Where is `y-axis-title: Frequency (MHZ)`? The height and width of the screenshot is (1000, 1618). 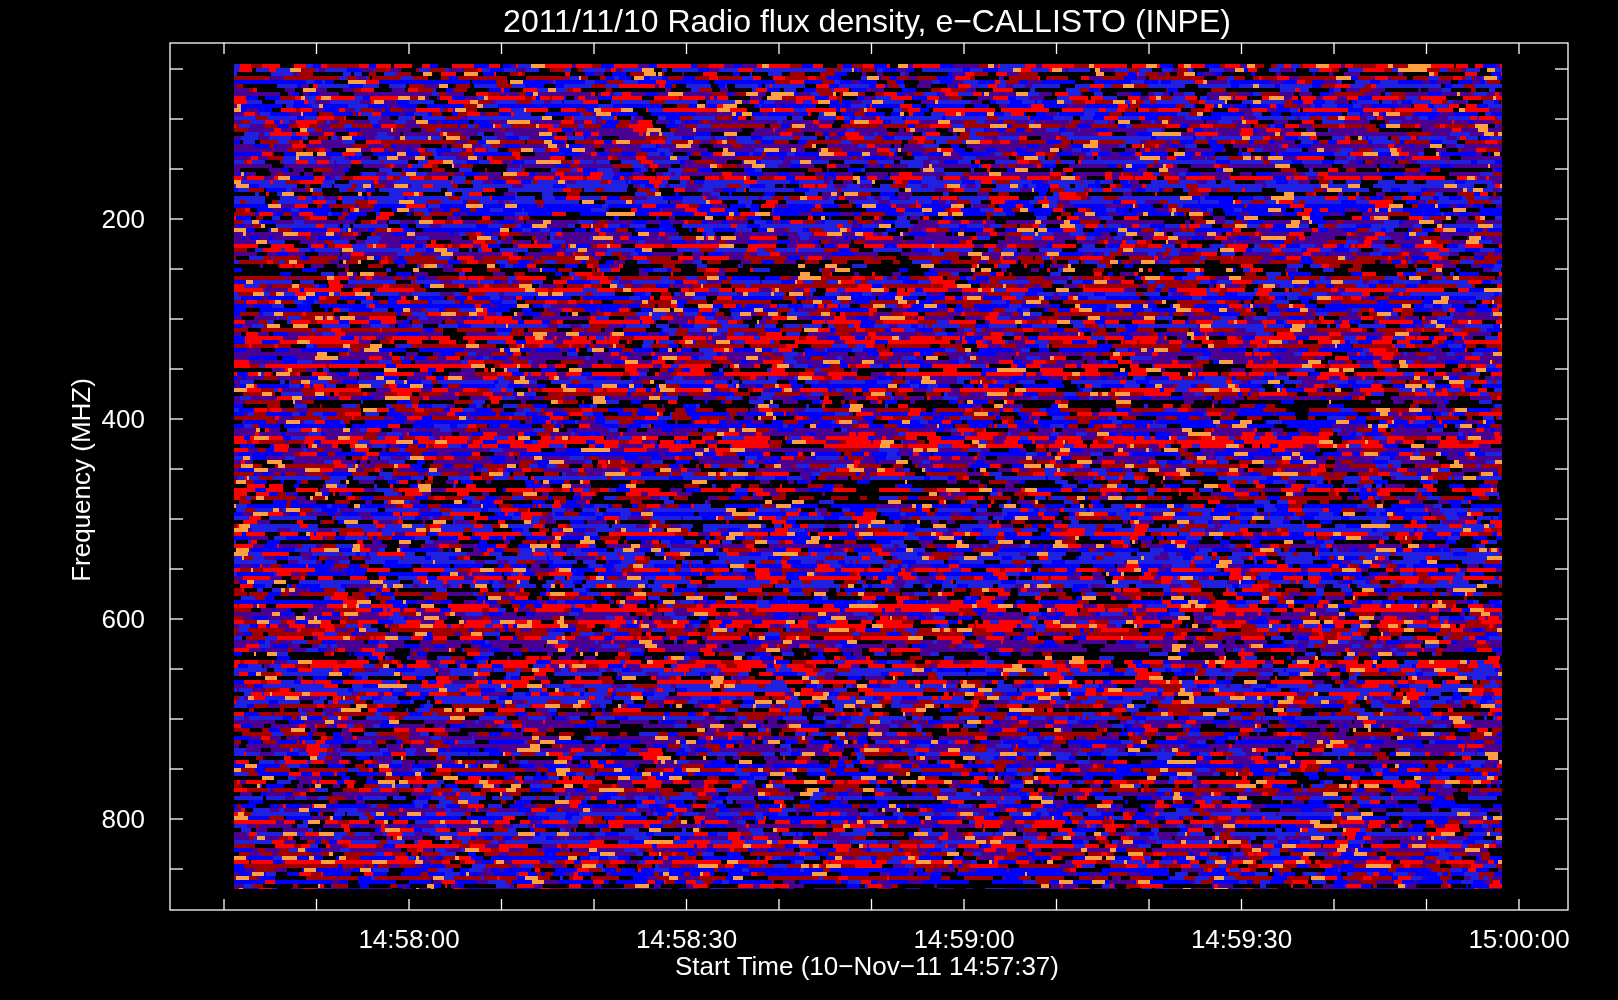 y-axis-title: Frequency (MHZ) is located at coordinates (81, 480).